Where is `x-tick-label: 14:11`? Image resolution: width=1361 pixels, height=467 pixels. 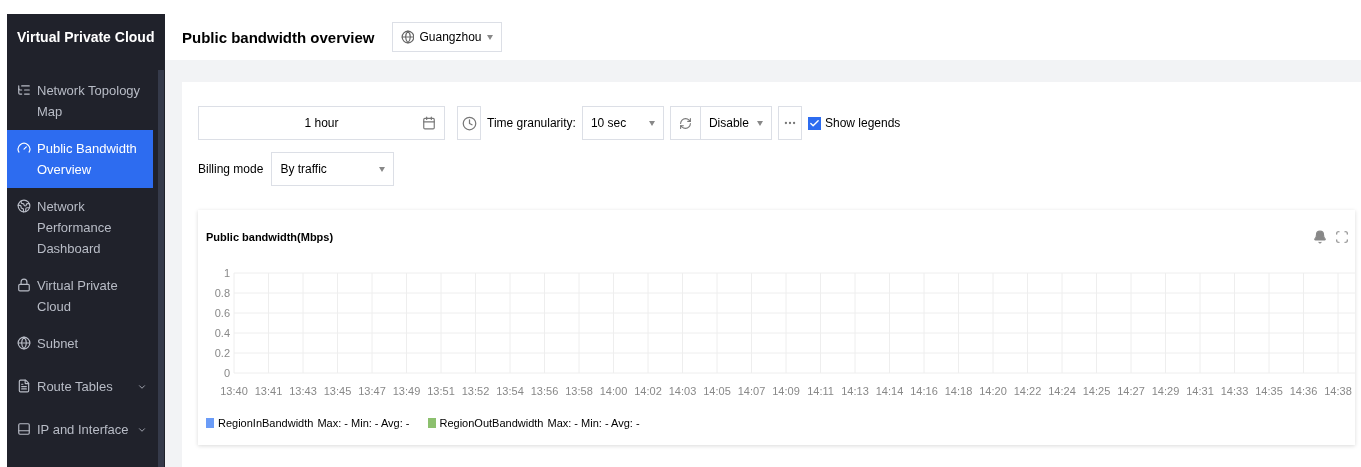
x-tick-label: 14:11 is located at coordinates (820, 391).